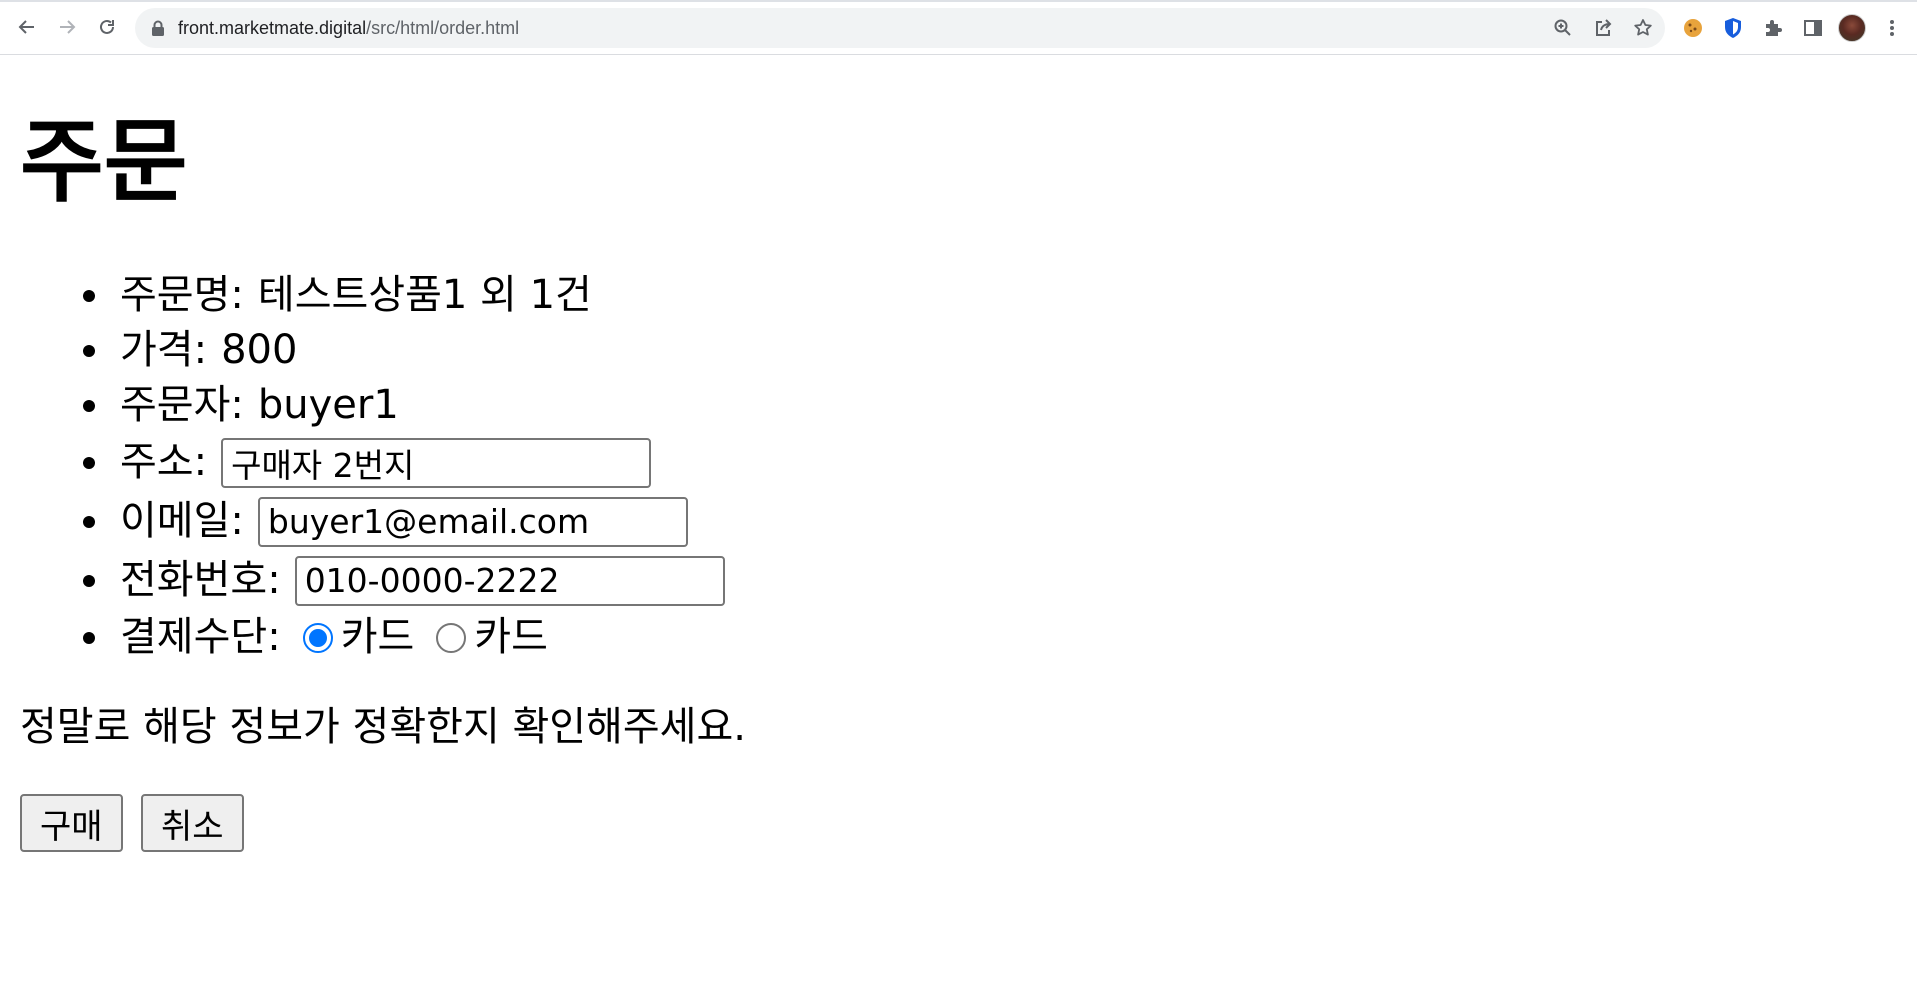  What do you see at coordinates (272, 28) in the screenshot?
I see `url-host: front.marketmate.digital` at bounding box center [272, 28].